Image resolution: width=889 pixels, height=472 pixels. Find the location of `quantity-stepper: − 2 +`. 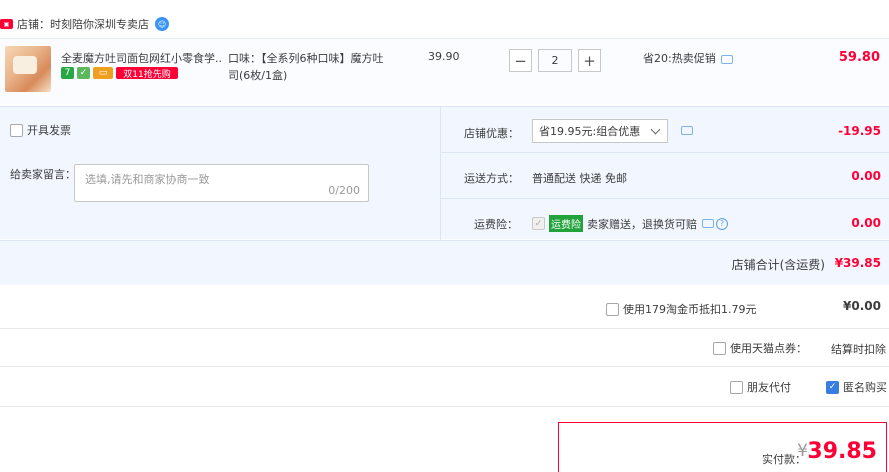

quantity-stepper: − 2 + is located at coordinates (555, 60).